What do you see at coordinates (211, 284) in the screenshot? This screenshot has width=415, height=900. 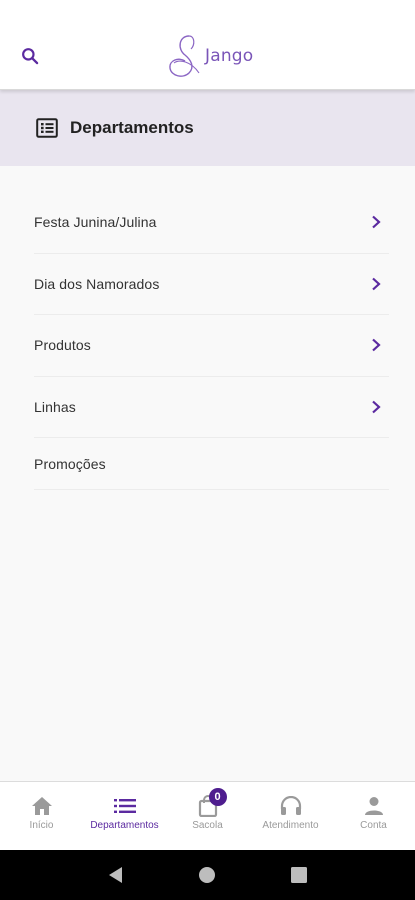 I see `menu-item-dia-dos-namorados: Dia dos Namorados` at bounding box center [211, 284].